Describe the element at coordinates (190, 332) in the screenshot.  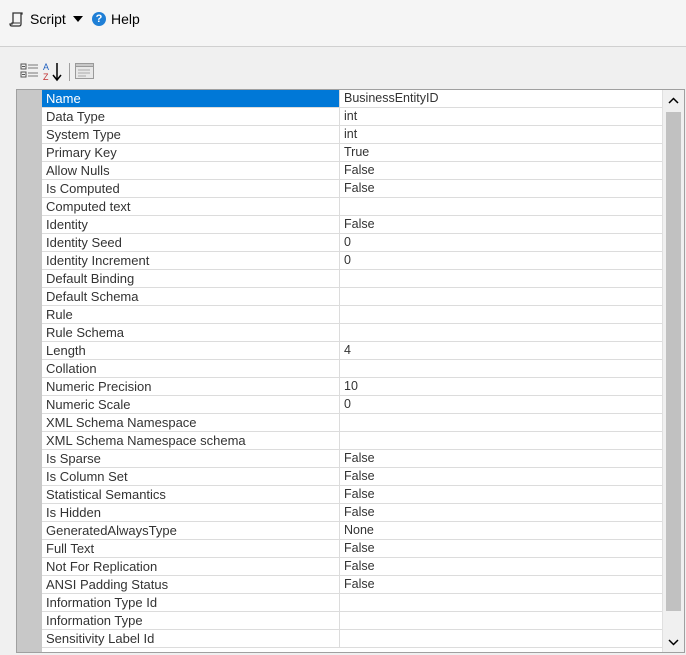
I see `property-name: Rule Schema` at that location.